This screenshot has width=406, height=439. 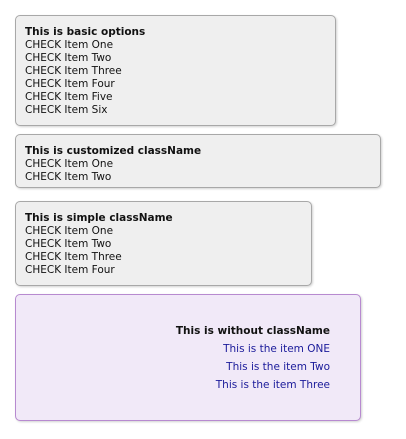 What do you see at coordinates (178, 367) in the screenshot?
I see `list-item: This is the item Two` at bounding box center [178, 367].